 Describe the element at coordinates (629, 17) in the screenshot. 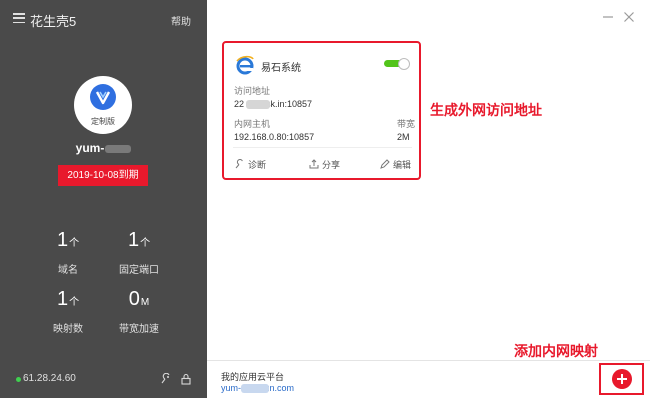

I see `close-icon` at that location.